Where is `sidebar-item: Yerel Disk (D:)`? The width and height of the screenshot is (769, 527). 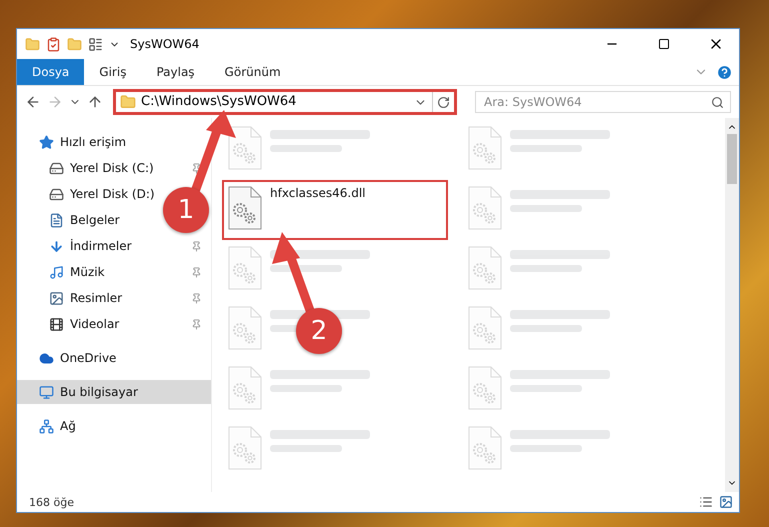 sidebar-item: Yerel Disk (D:) is located at coordinates (102, 194).